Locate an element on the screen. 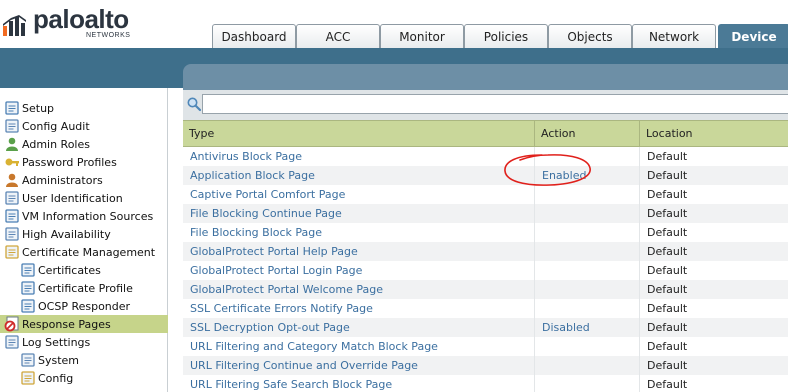  tab-dashboard: Dashboard is located at coordinates (254, 36).